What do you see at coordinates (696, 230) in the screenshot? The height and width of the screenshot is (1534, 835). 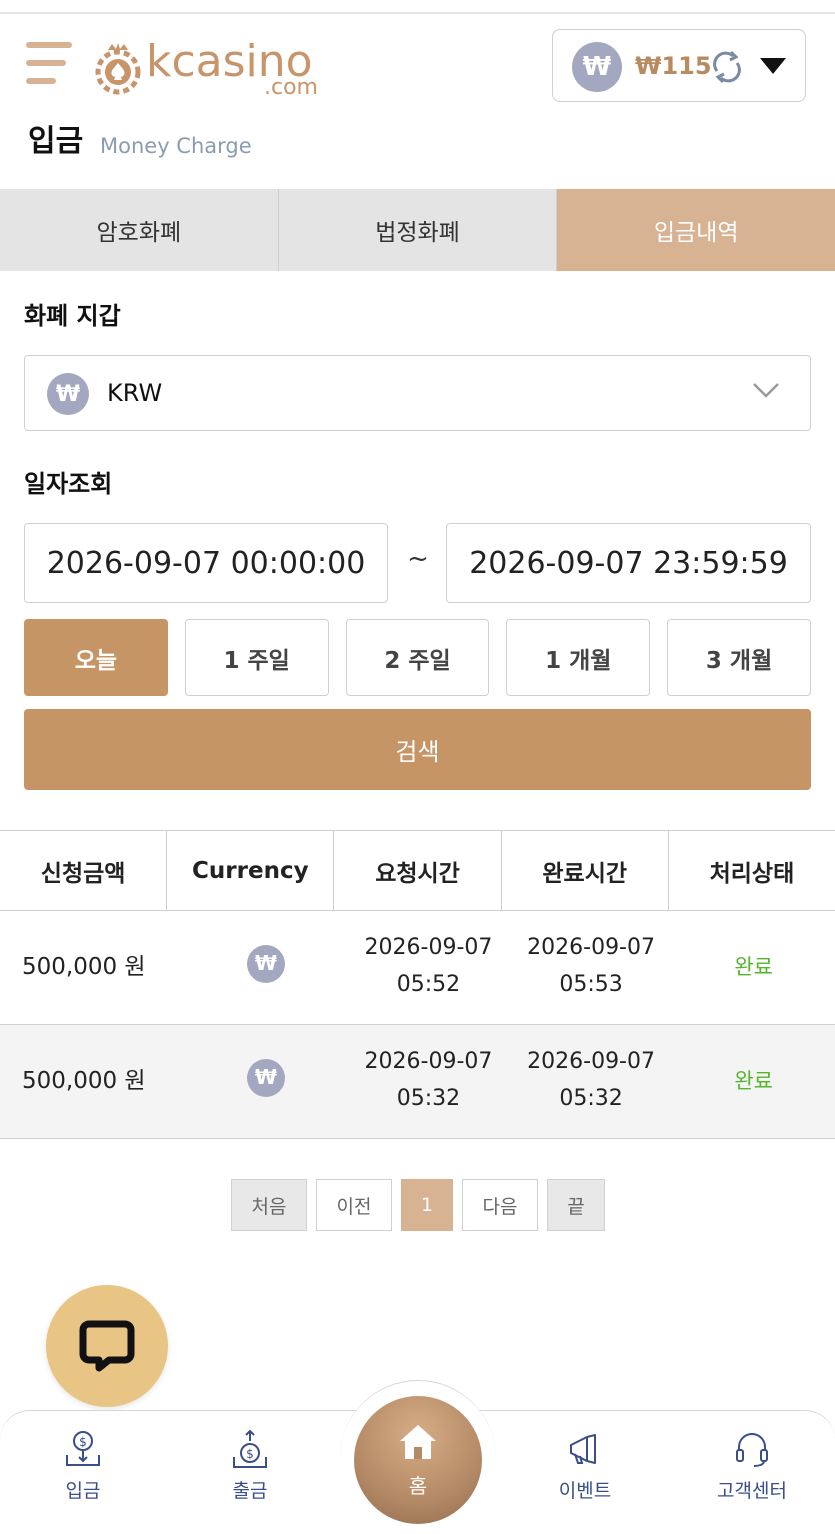 I see `tab-deposit-history: 입금내역` at bounding box center [696, 230].